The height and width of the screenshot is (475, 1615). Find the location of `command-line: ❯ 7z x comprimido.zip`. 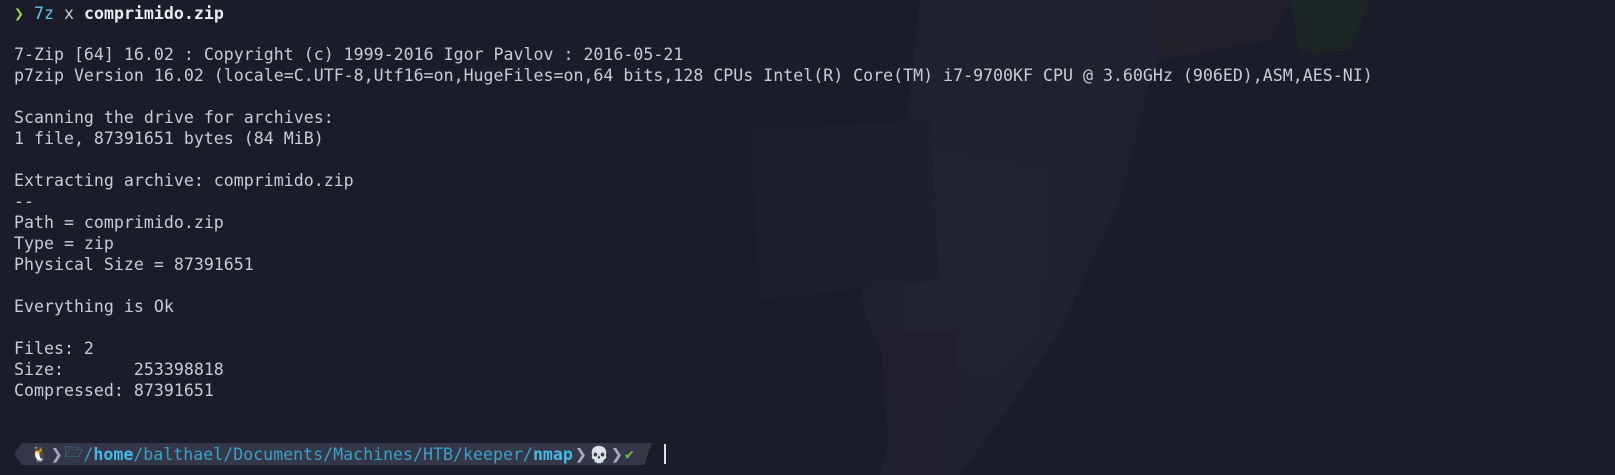

command-line: ❯ 7z x comprimido.zip is located at coordinates (119, 13).